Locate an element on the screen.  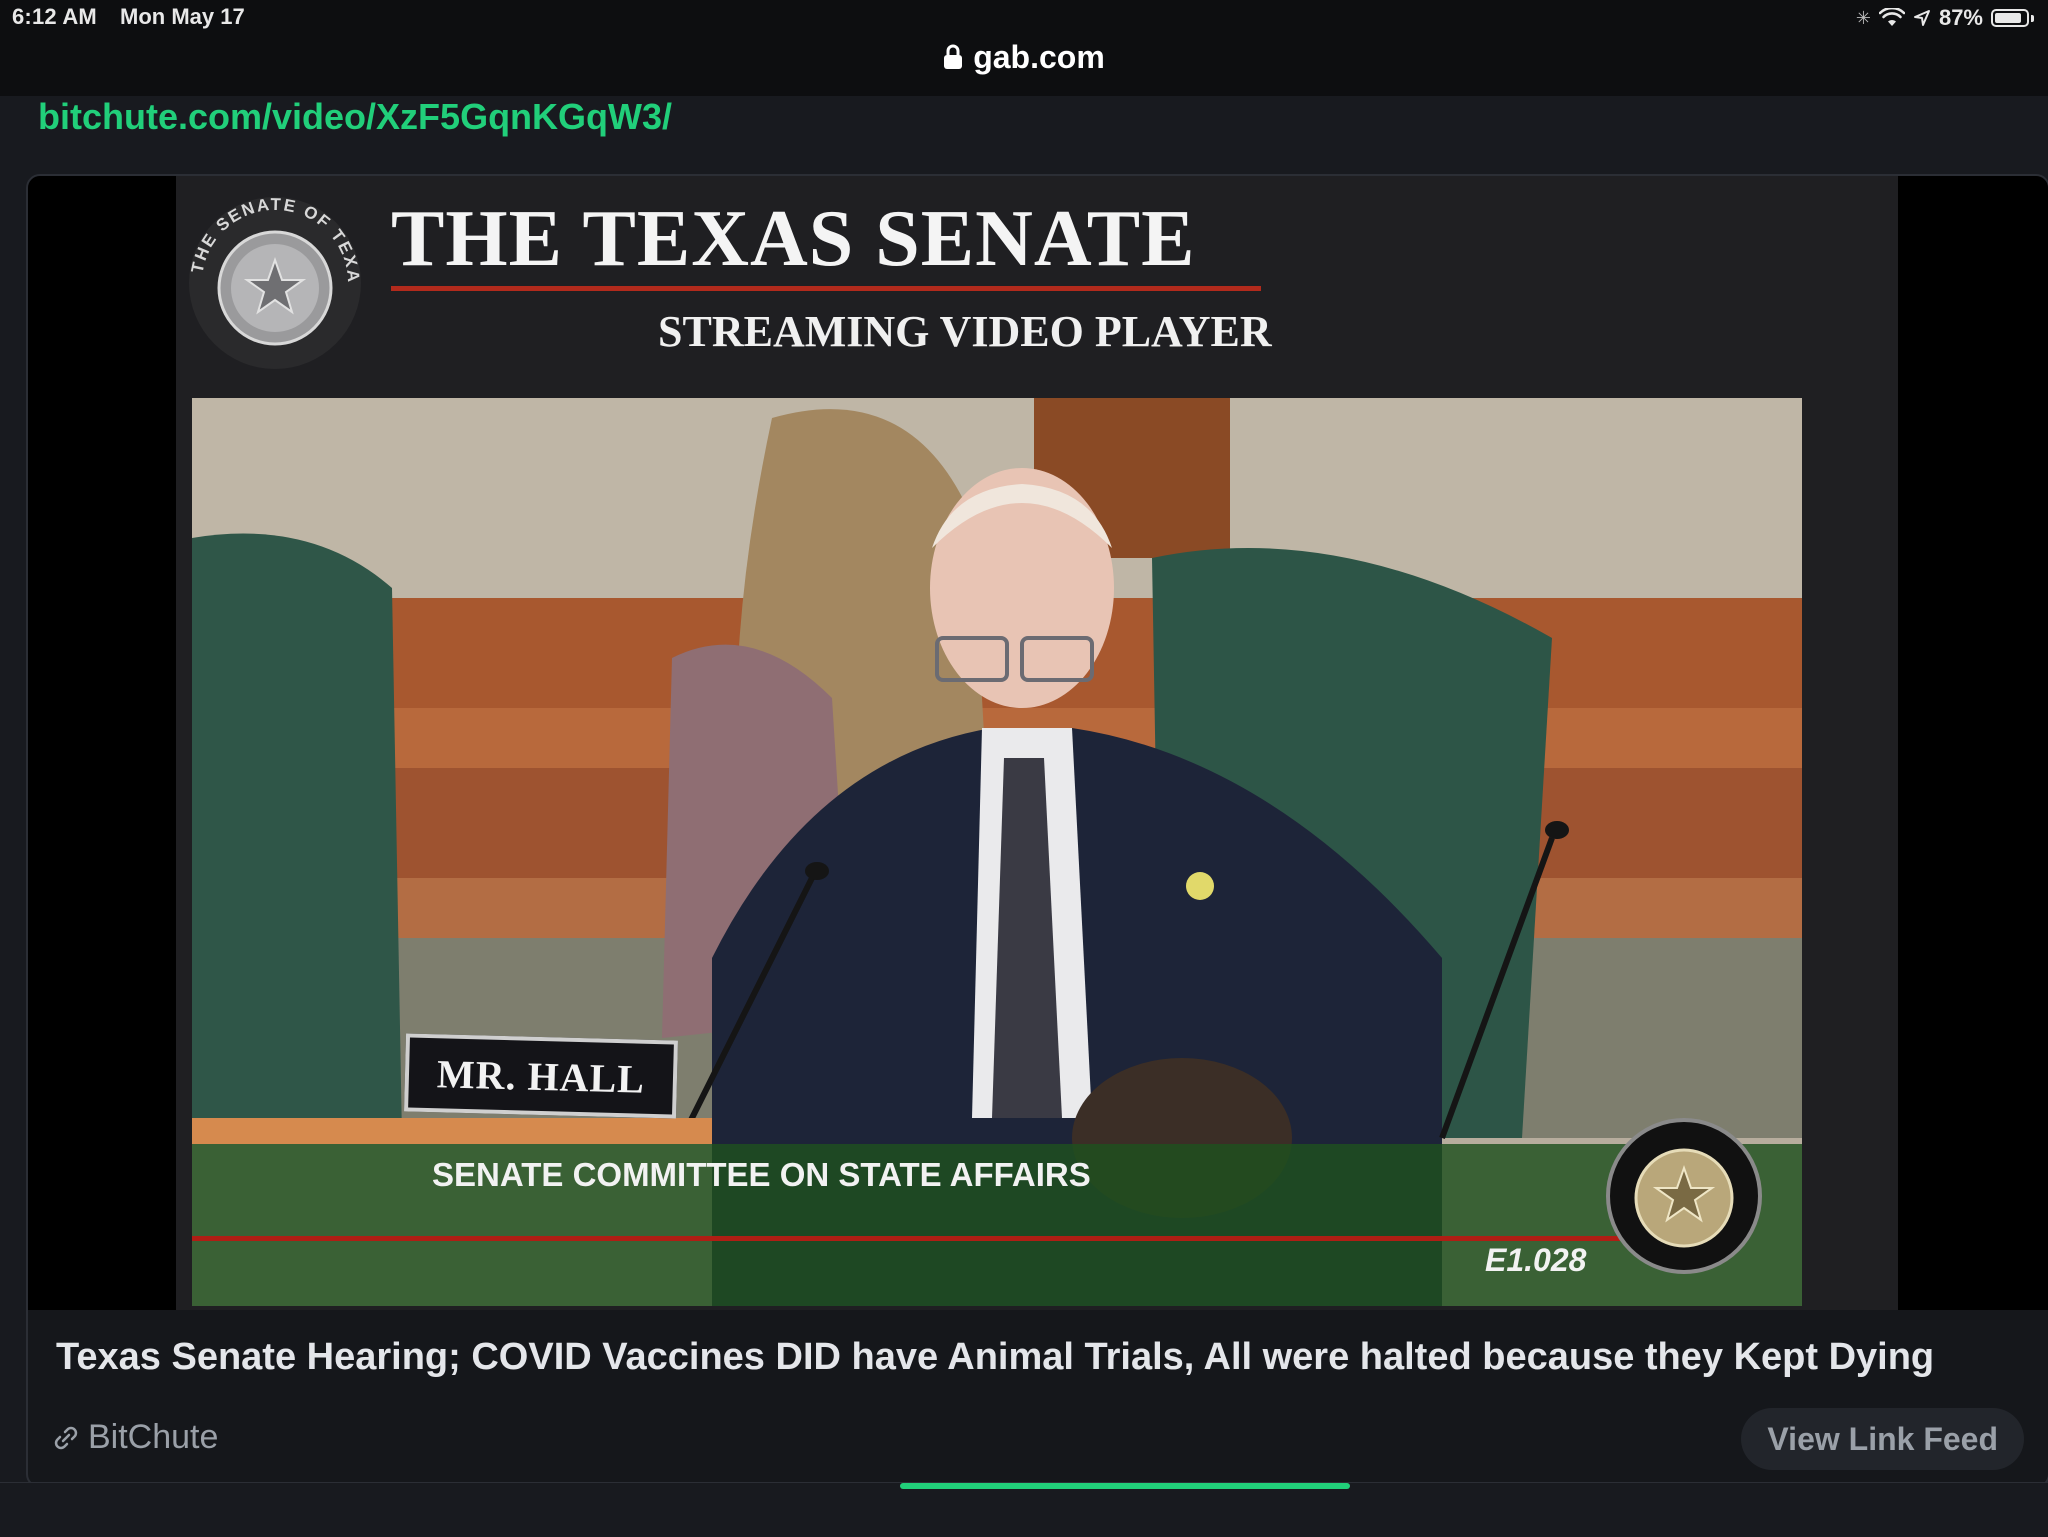
video-header-title: THE TEXAS SENATE is located at coordinates (793, 239).